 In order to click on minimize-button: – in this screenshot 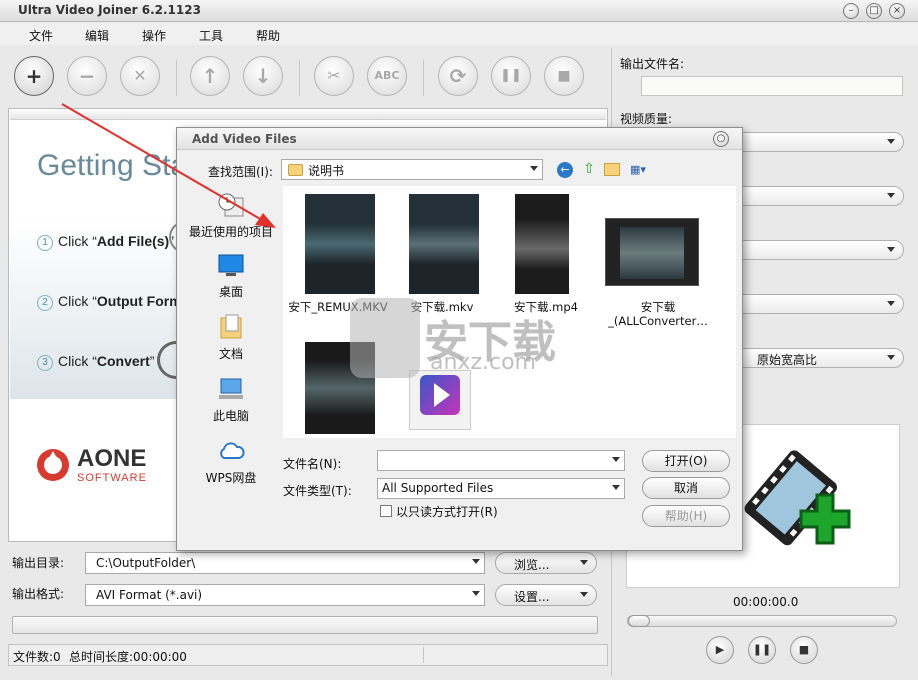, I will do `click(851, 11)`.